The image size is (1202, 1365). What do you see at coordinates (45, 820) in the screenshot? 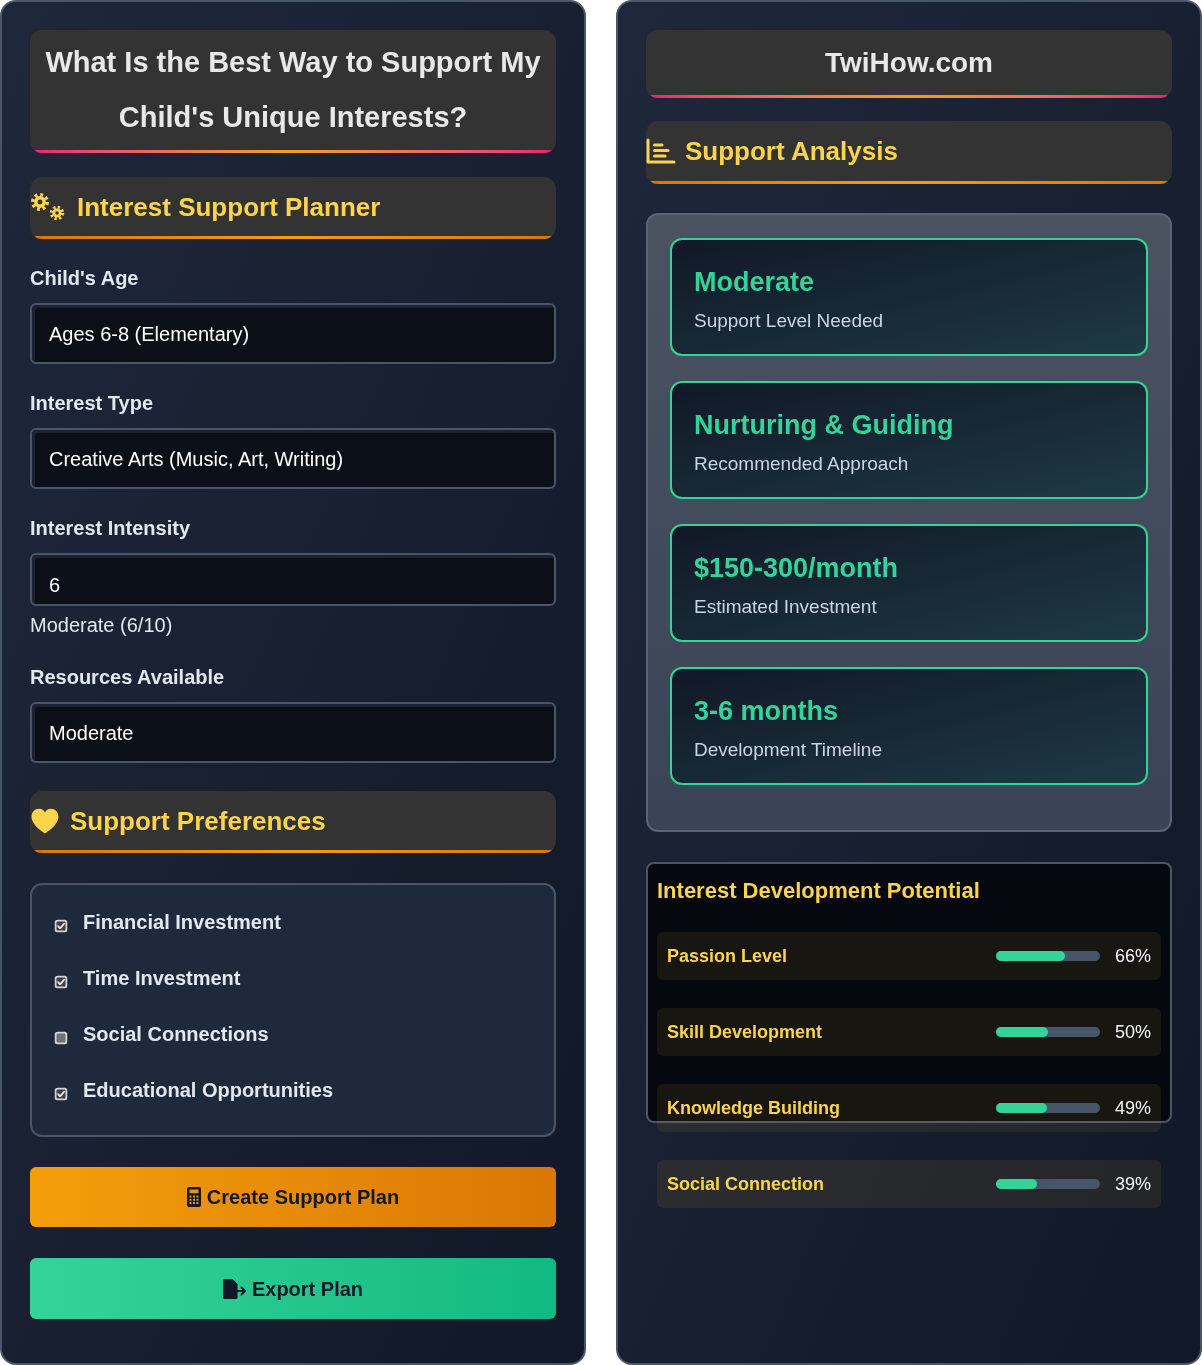
I see `heart-icon` at bounding box center [45, 820].